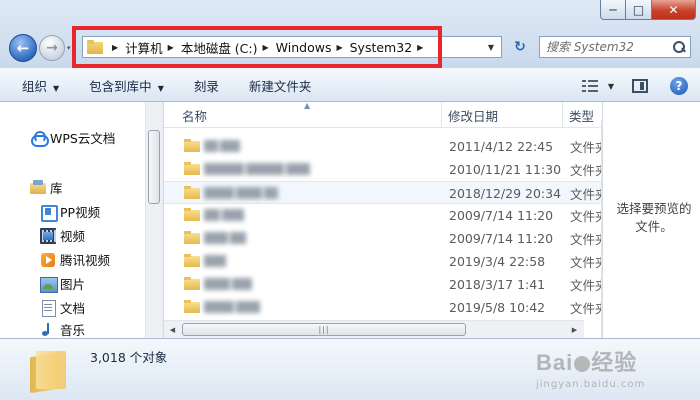  I want to click on sidebar-item-documents: 文档, so click(62, 307).